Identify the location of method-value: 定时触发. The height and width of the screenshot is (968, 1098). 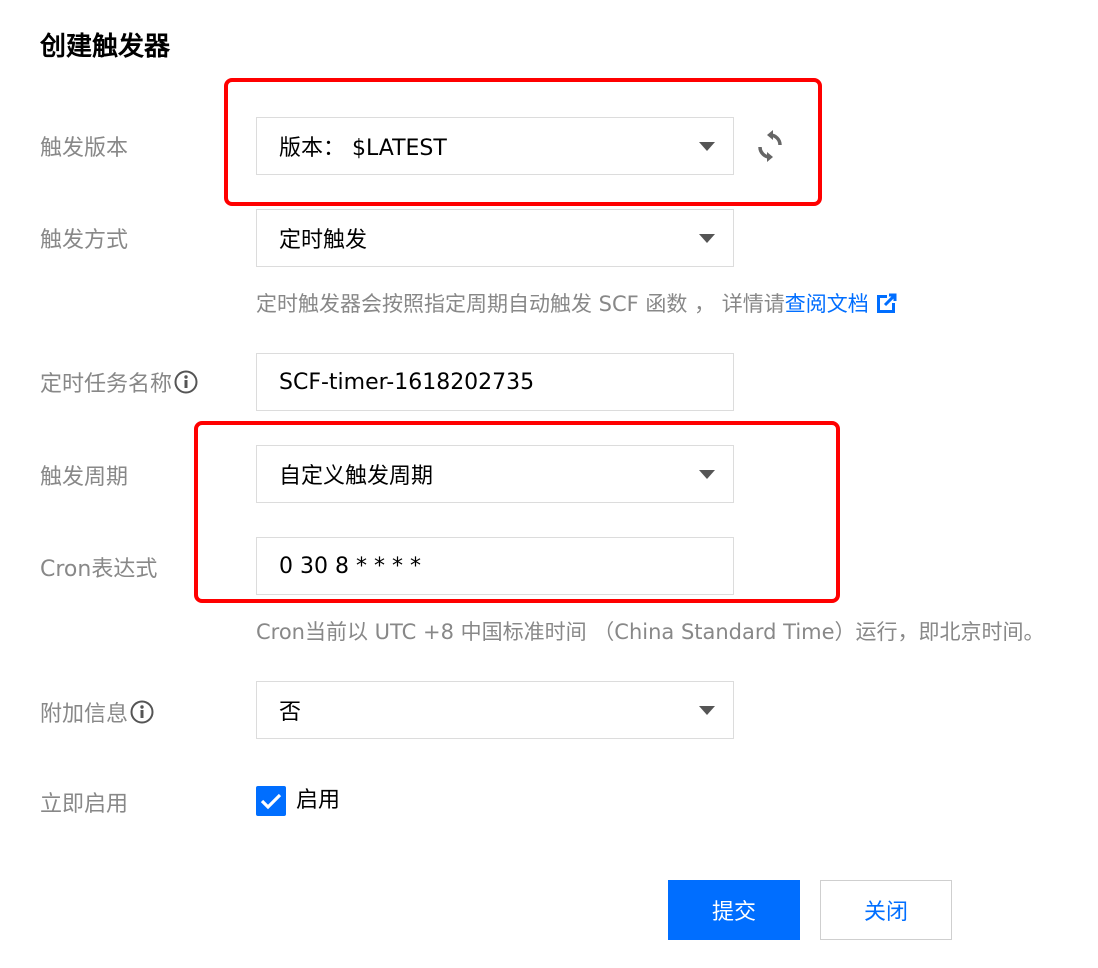
(323, 240).